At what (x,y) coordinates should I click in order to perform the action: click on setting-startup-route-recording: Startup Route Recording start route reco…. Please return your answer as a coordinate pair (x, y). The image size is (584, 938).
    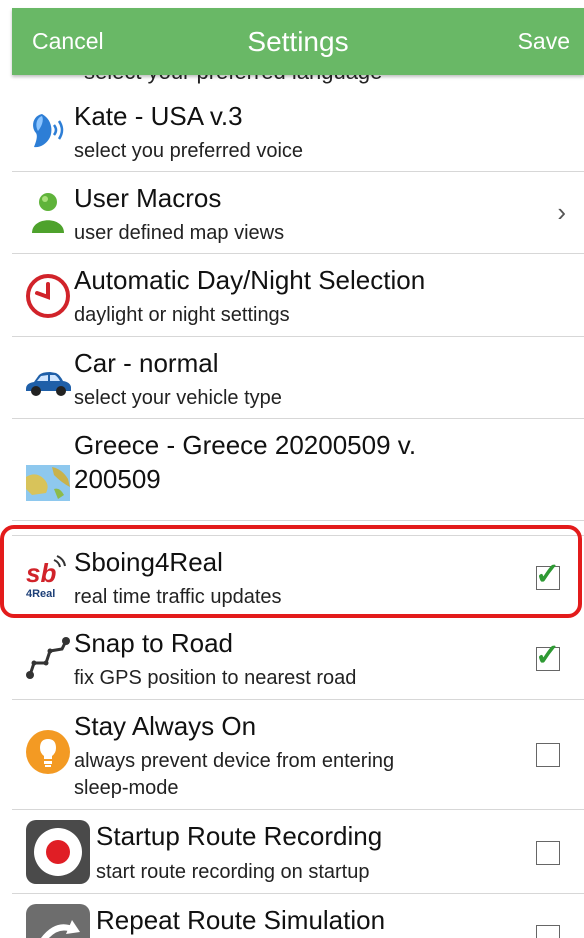
    Looking at the image, I should click on (298, 852).